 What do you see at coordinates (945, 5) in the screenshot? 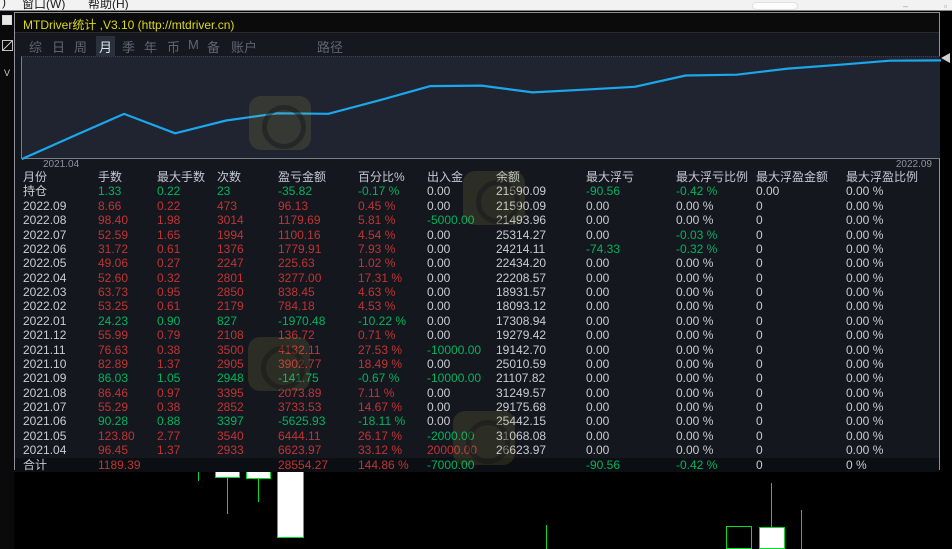
I see `window-control-icon: ▫` at bounding box center [945, 5].